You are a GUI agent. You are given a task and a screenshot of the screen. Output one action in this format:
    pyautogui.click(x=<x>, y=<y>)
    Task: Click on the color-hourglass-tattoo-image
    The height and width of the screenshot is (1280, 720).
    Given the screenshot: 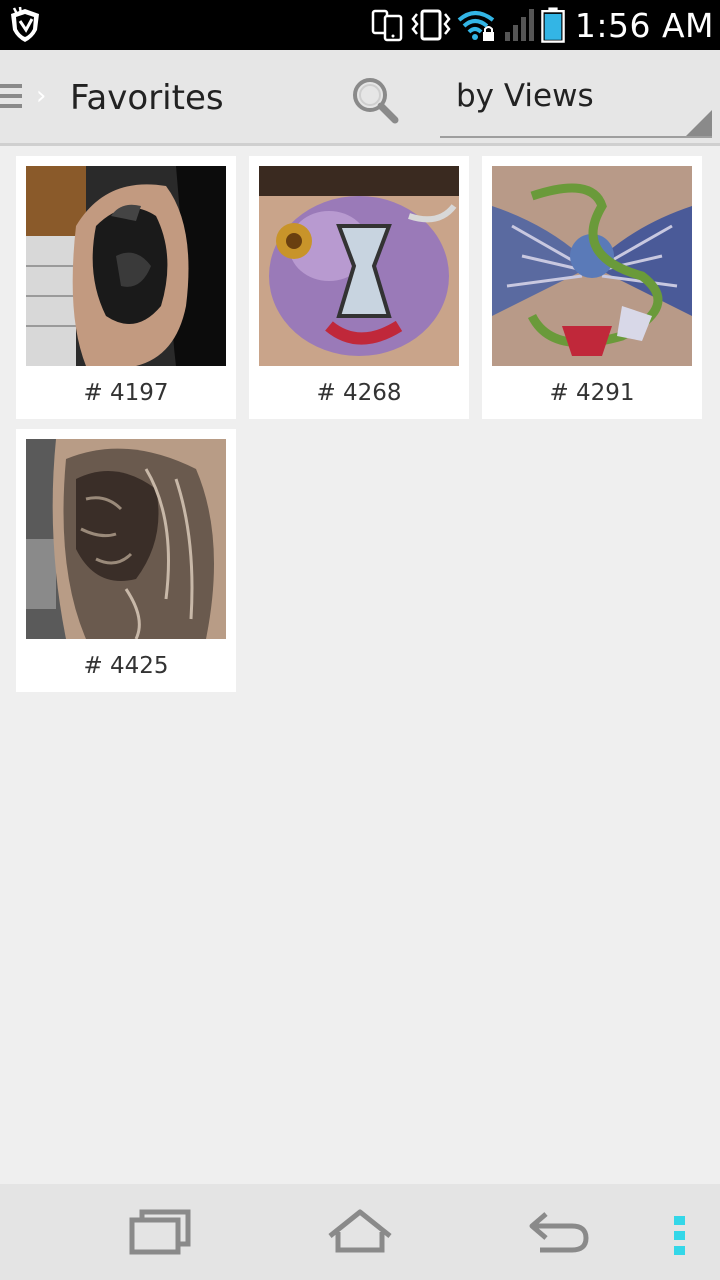 What is the action you would take?
    pyautogui.click(x=359, y=266)
    